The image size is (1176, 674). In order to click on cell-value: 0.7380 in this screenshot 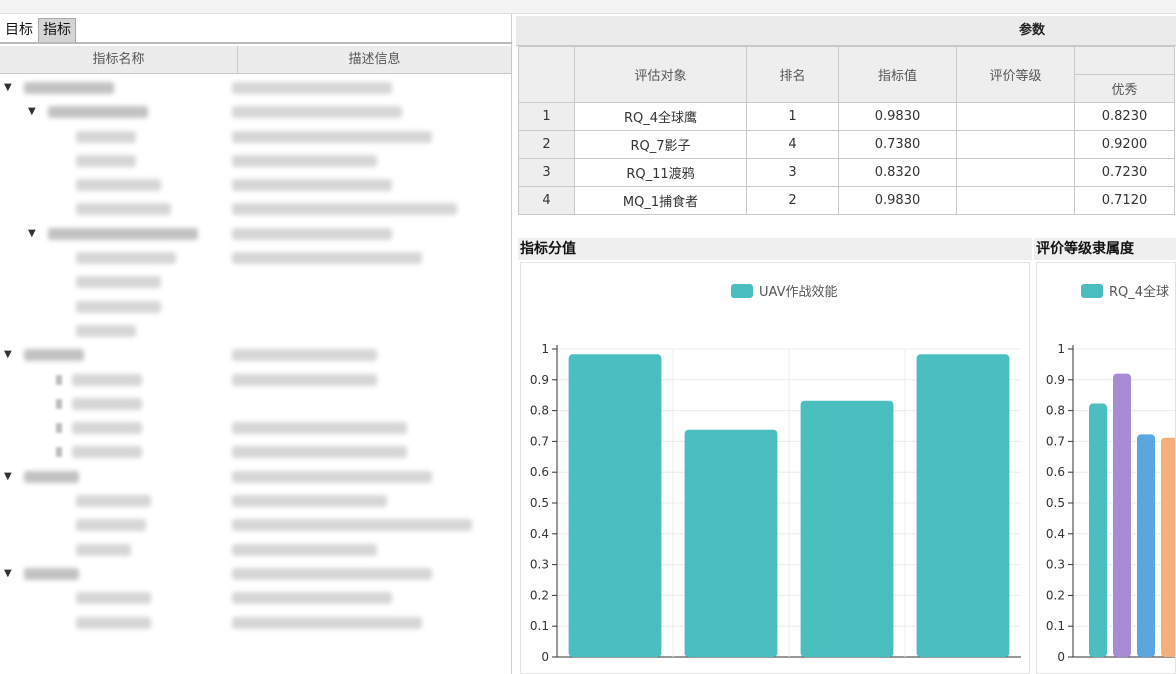, I will do `click(897, 144)`.